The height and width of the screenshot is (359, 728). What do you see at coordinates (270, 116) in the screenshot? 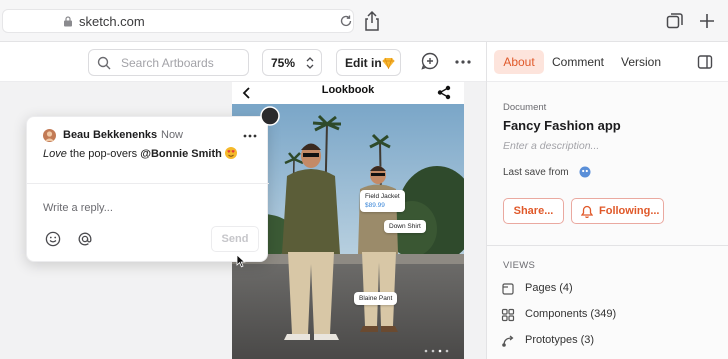
I see `comment-pin-icon` at bounding box center [270, 116].